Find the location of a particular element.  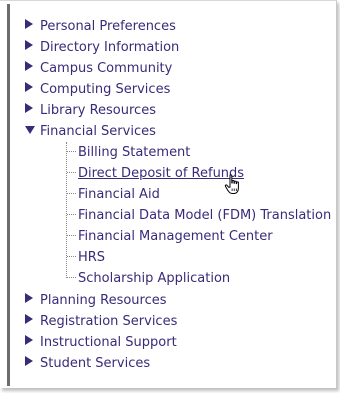

child-link-hrs: HRS is located at coordinates (91, 257).